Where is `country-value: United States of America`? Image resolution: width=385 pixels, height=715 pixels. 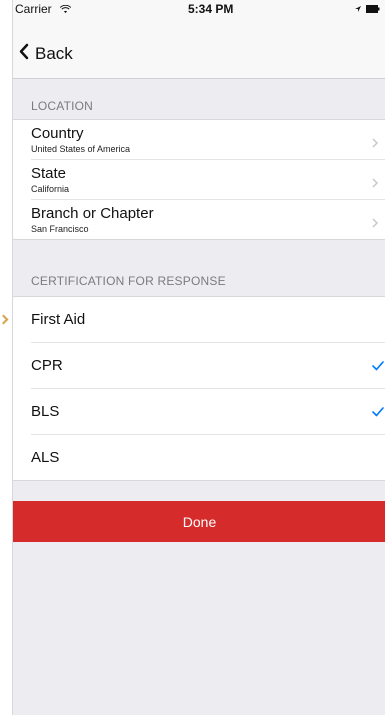
country-value: United States of America is located at coordinates (81, 149).